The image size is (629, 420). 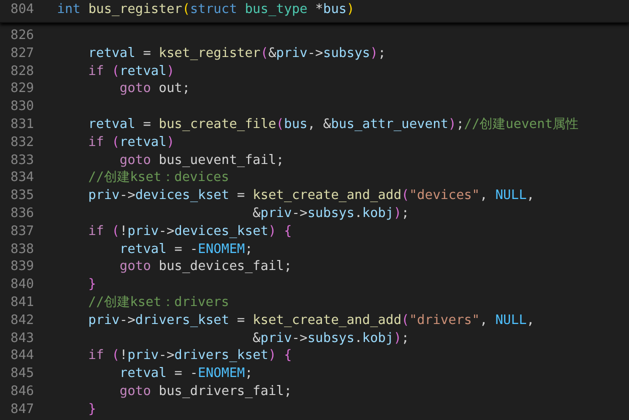 I want to click on line-number: 826, so click(x=22, y=36).